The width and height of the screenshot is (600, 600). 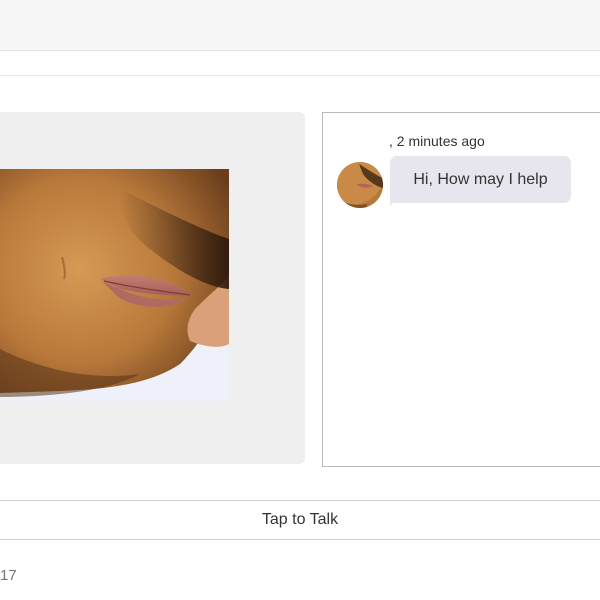 I want to click on chat-avatar, so click(x=360, y=185).